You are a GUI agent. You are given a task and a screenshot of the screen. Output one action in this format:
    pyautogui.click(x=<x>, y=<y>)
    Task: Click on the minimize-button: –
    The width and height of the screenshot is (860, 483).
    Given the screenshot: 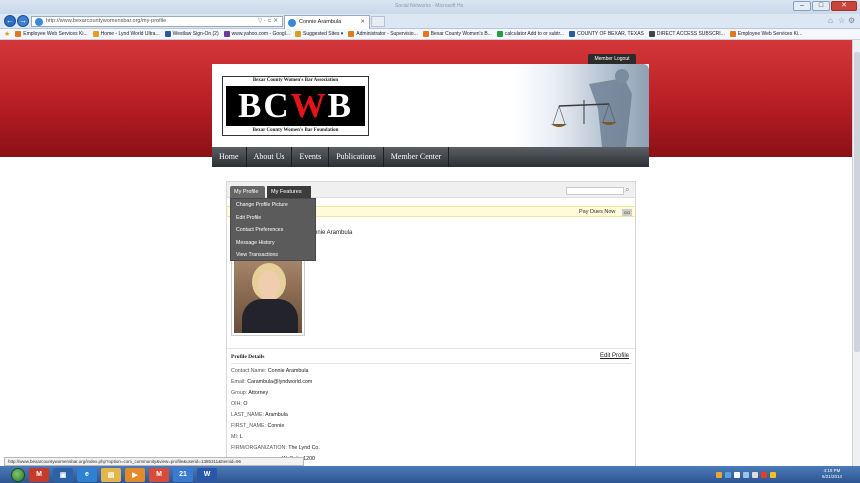 What is the action you would take?
    pyautogui.click(x=802, y=6)
    